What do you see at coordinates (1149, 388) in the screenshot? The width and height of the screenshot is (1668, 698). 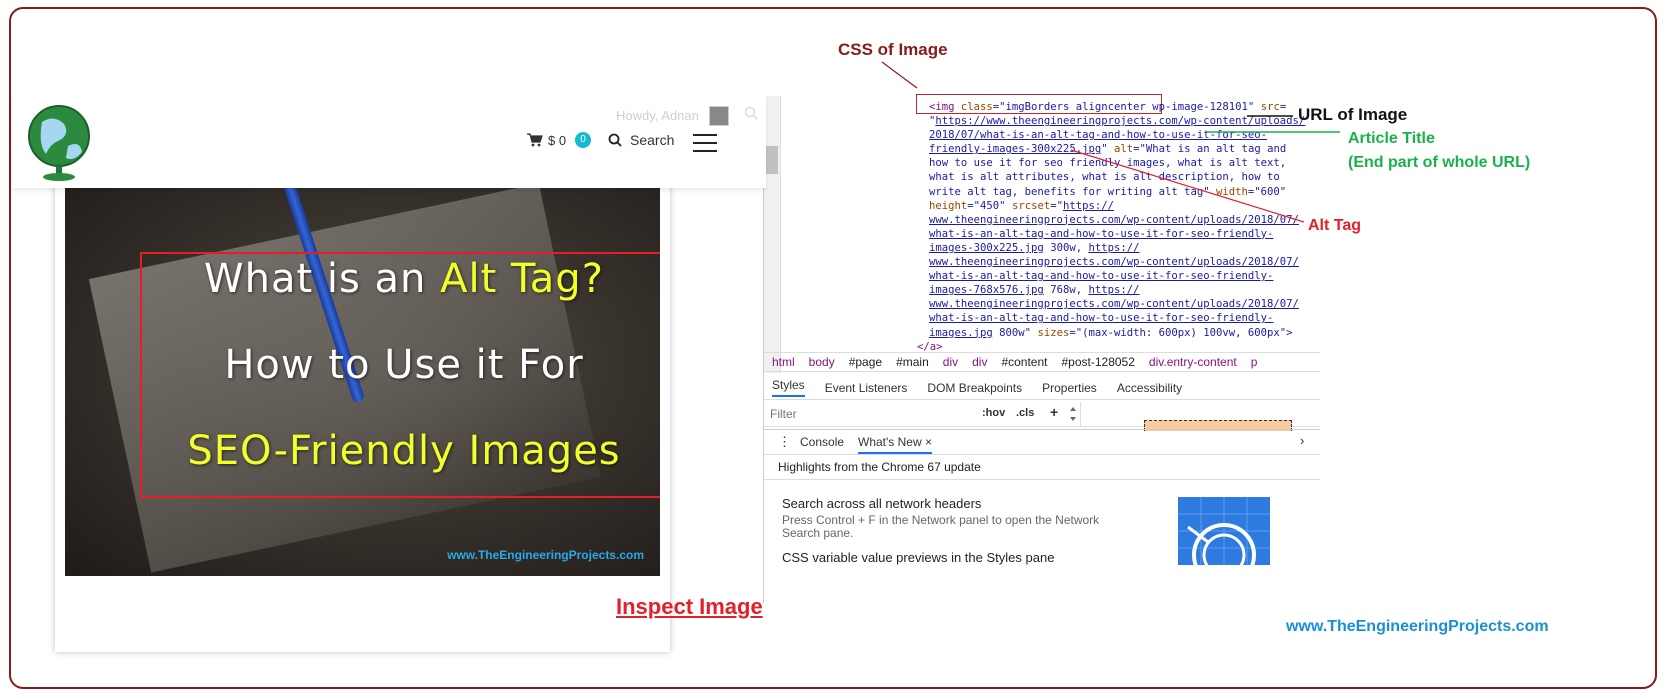 I see `tab-accessibility: Accessibility` at bounding box center [1149, 388].